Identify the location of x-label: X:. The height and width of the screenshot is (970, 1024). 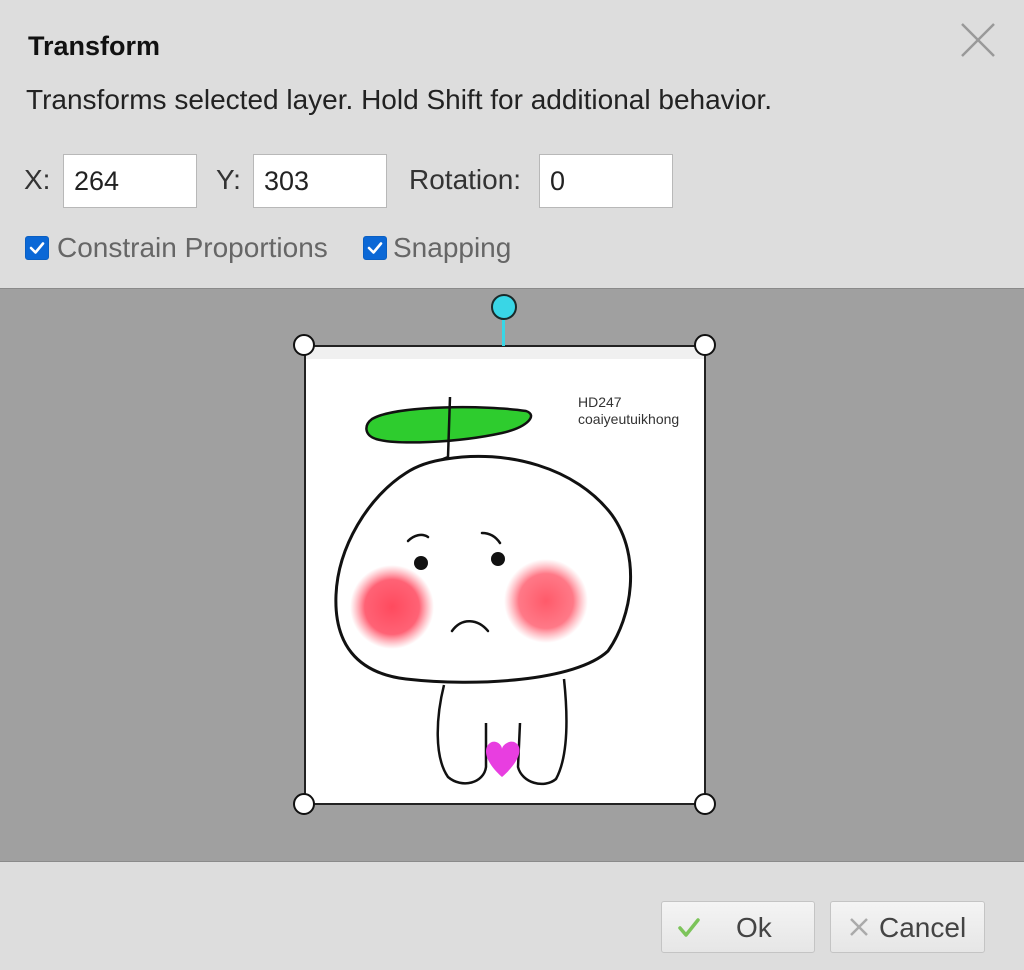
(37, 179).